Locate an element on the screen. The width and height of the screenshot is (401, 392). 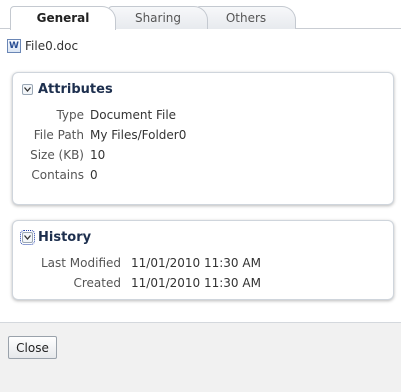
tab-others: Others is located at coordinates (246, 17).